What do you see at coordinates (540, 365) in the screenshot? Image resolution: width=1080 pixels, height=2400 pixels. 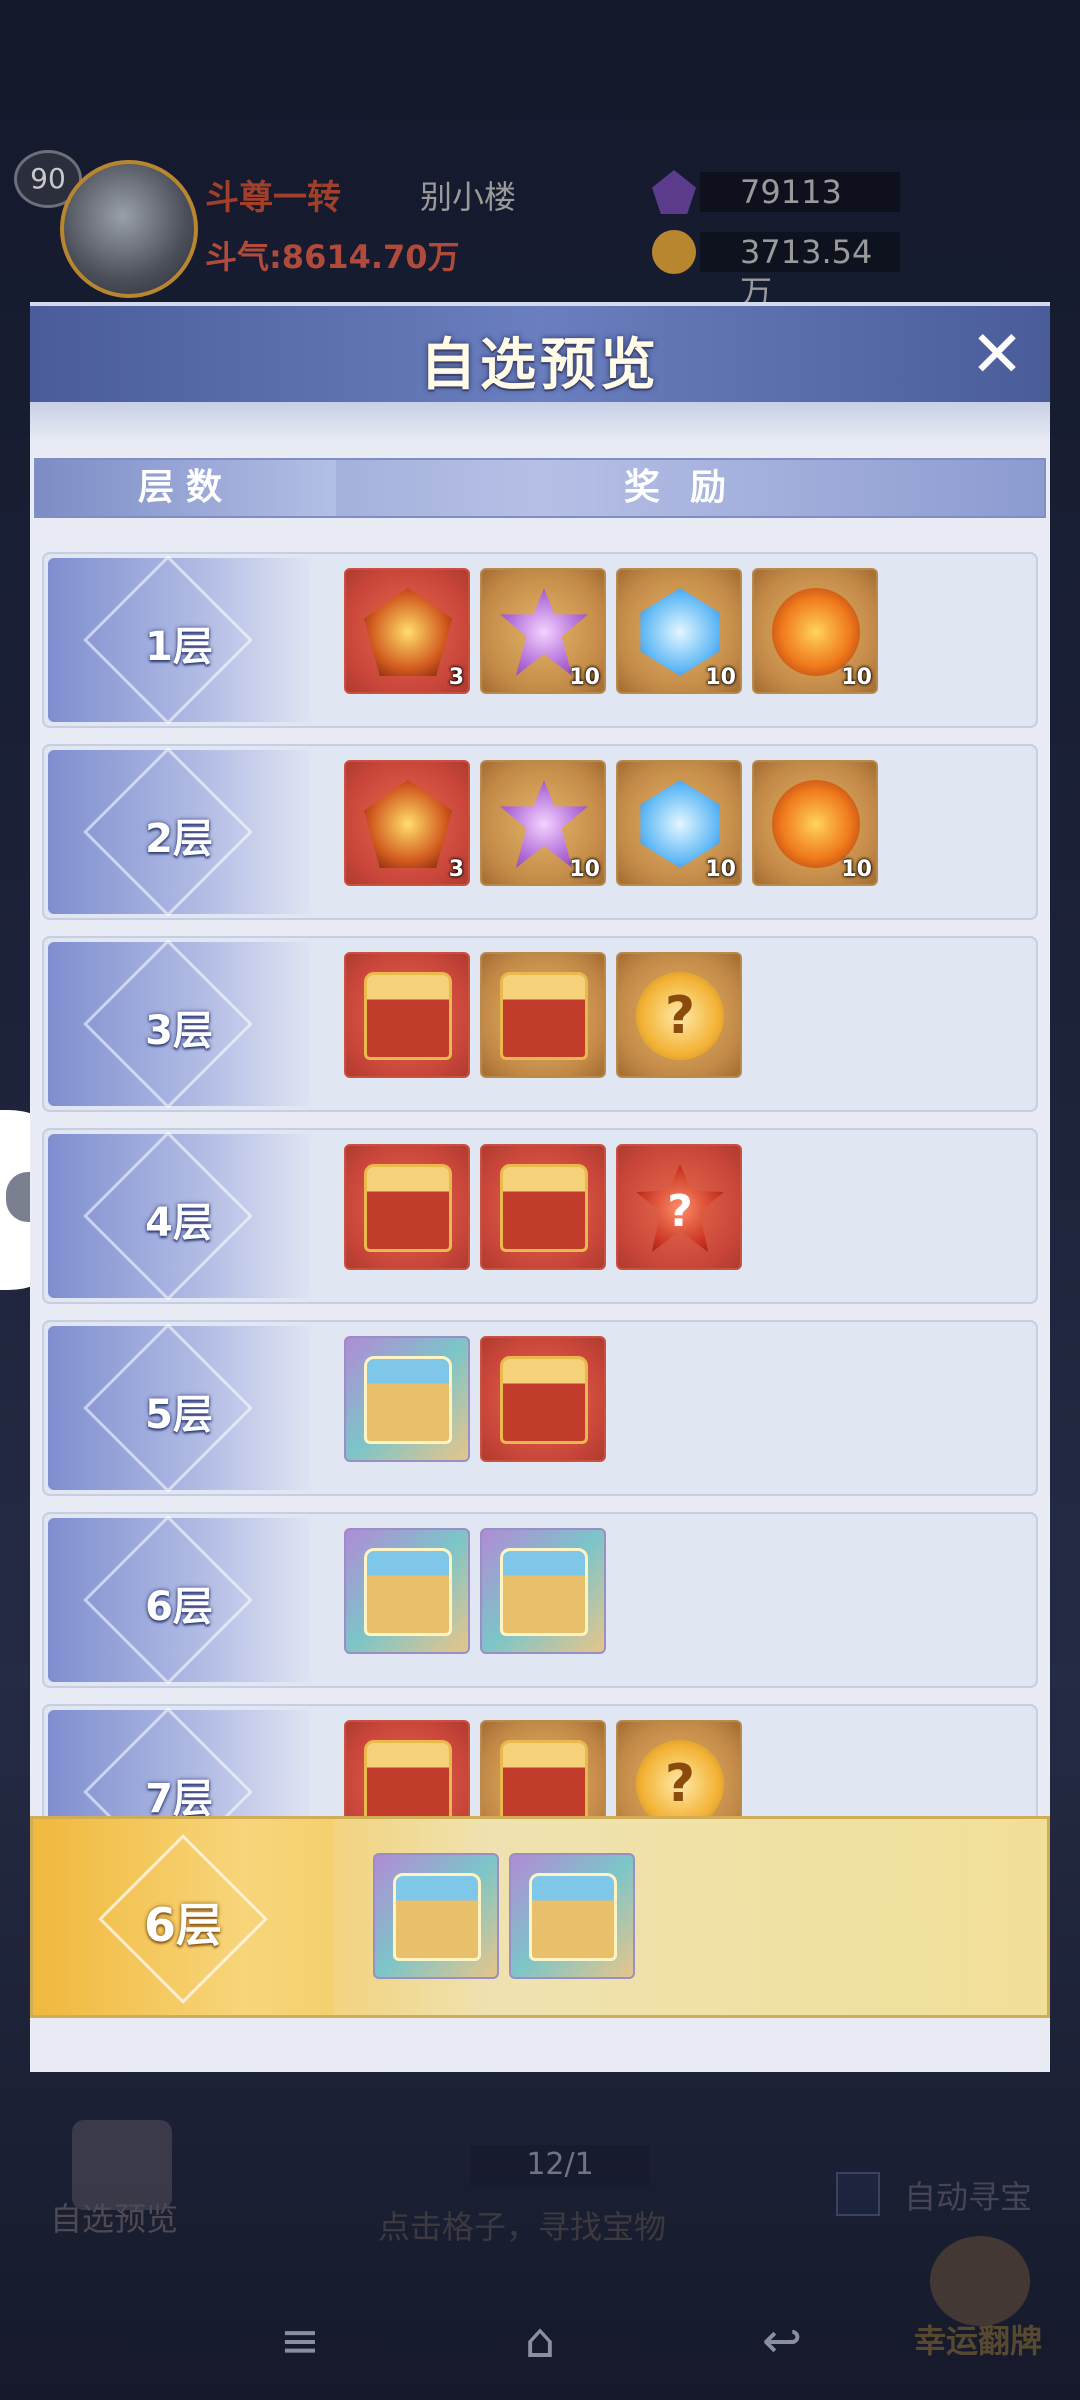 I see `modal-title: 自选预览` at bounding box center [540, 365].